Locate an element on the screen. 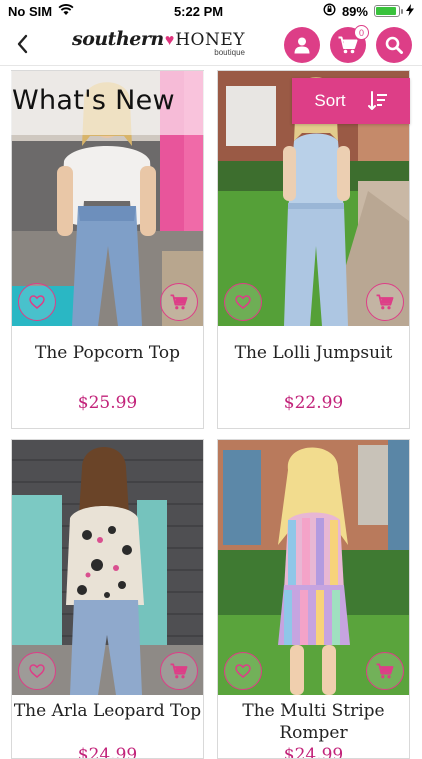 The height and width of the screenshot is (759, 422). product-price: $22.99 is located at coordinates (313, 403).